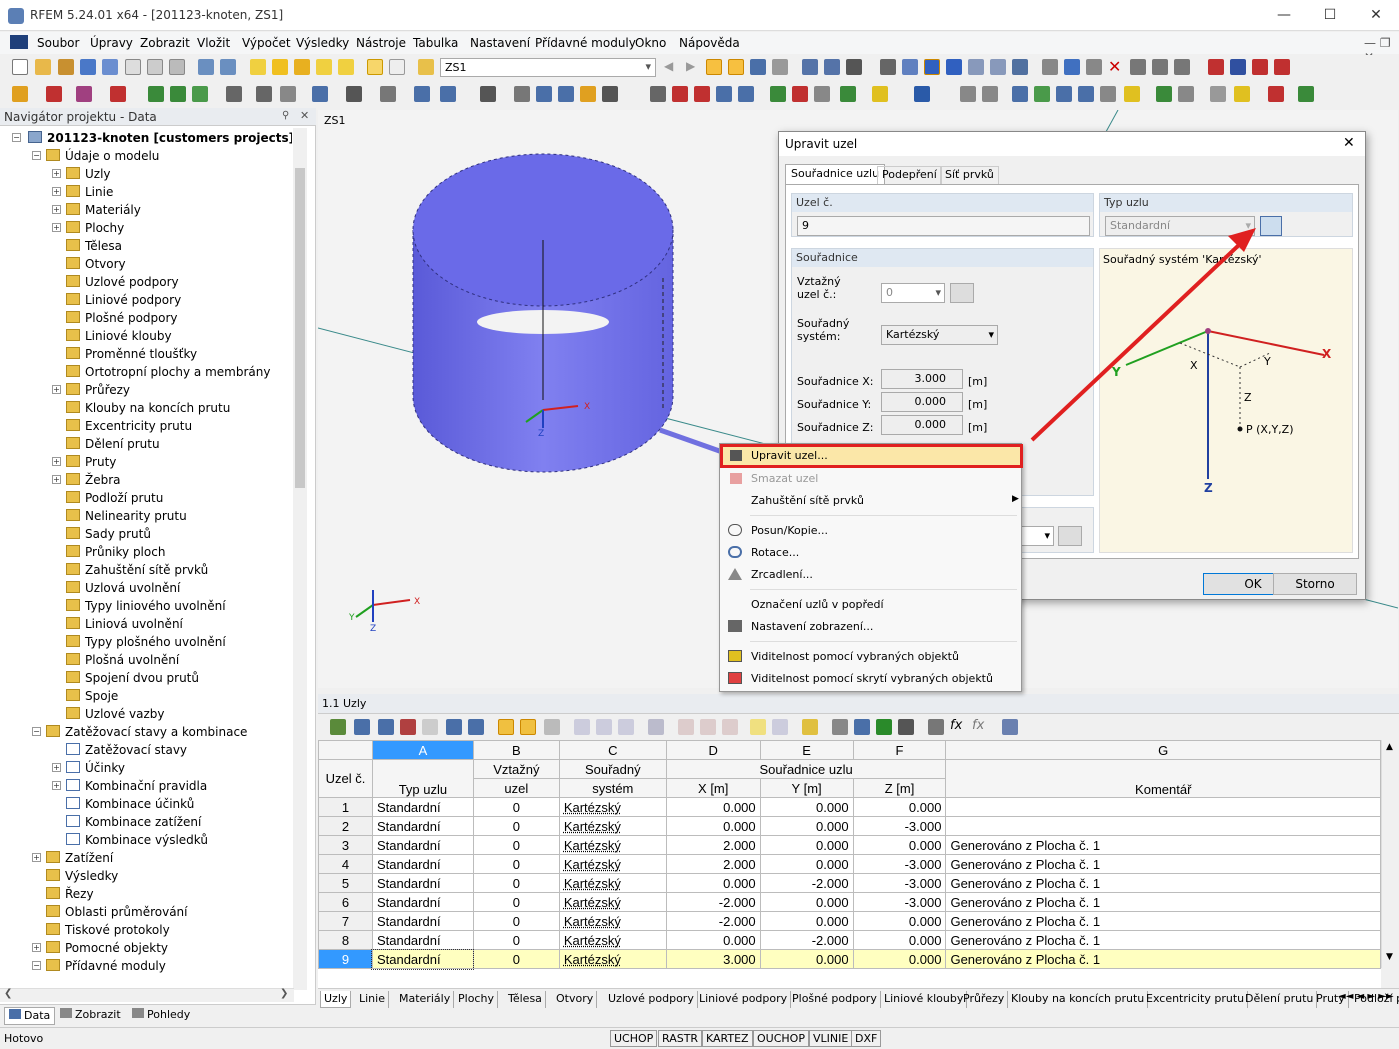  I want to click on table-tab: Dělení prutu, so click(1279, 999).